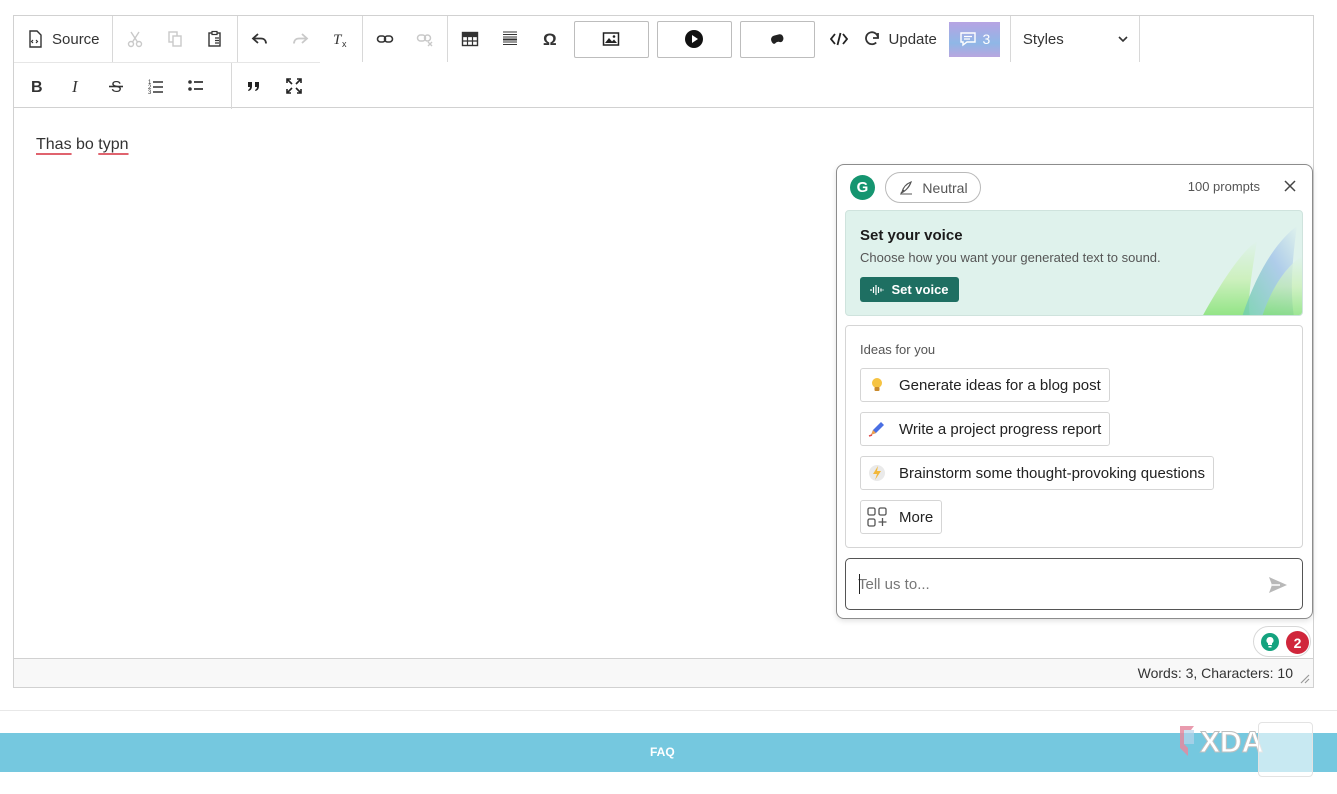 The width and height of the screenshot is (1337, 794). I want to click on bulleted-list-icon, so click(195, 85).